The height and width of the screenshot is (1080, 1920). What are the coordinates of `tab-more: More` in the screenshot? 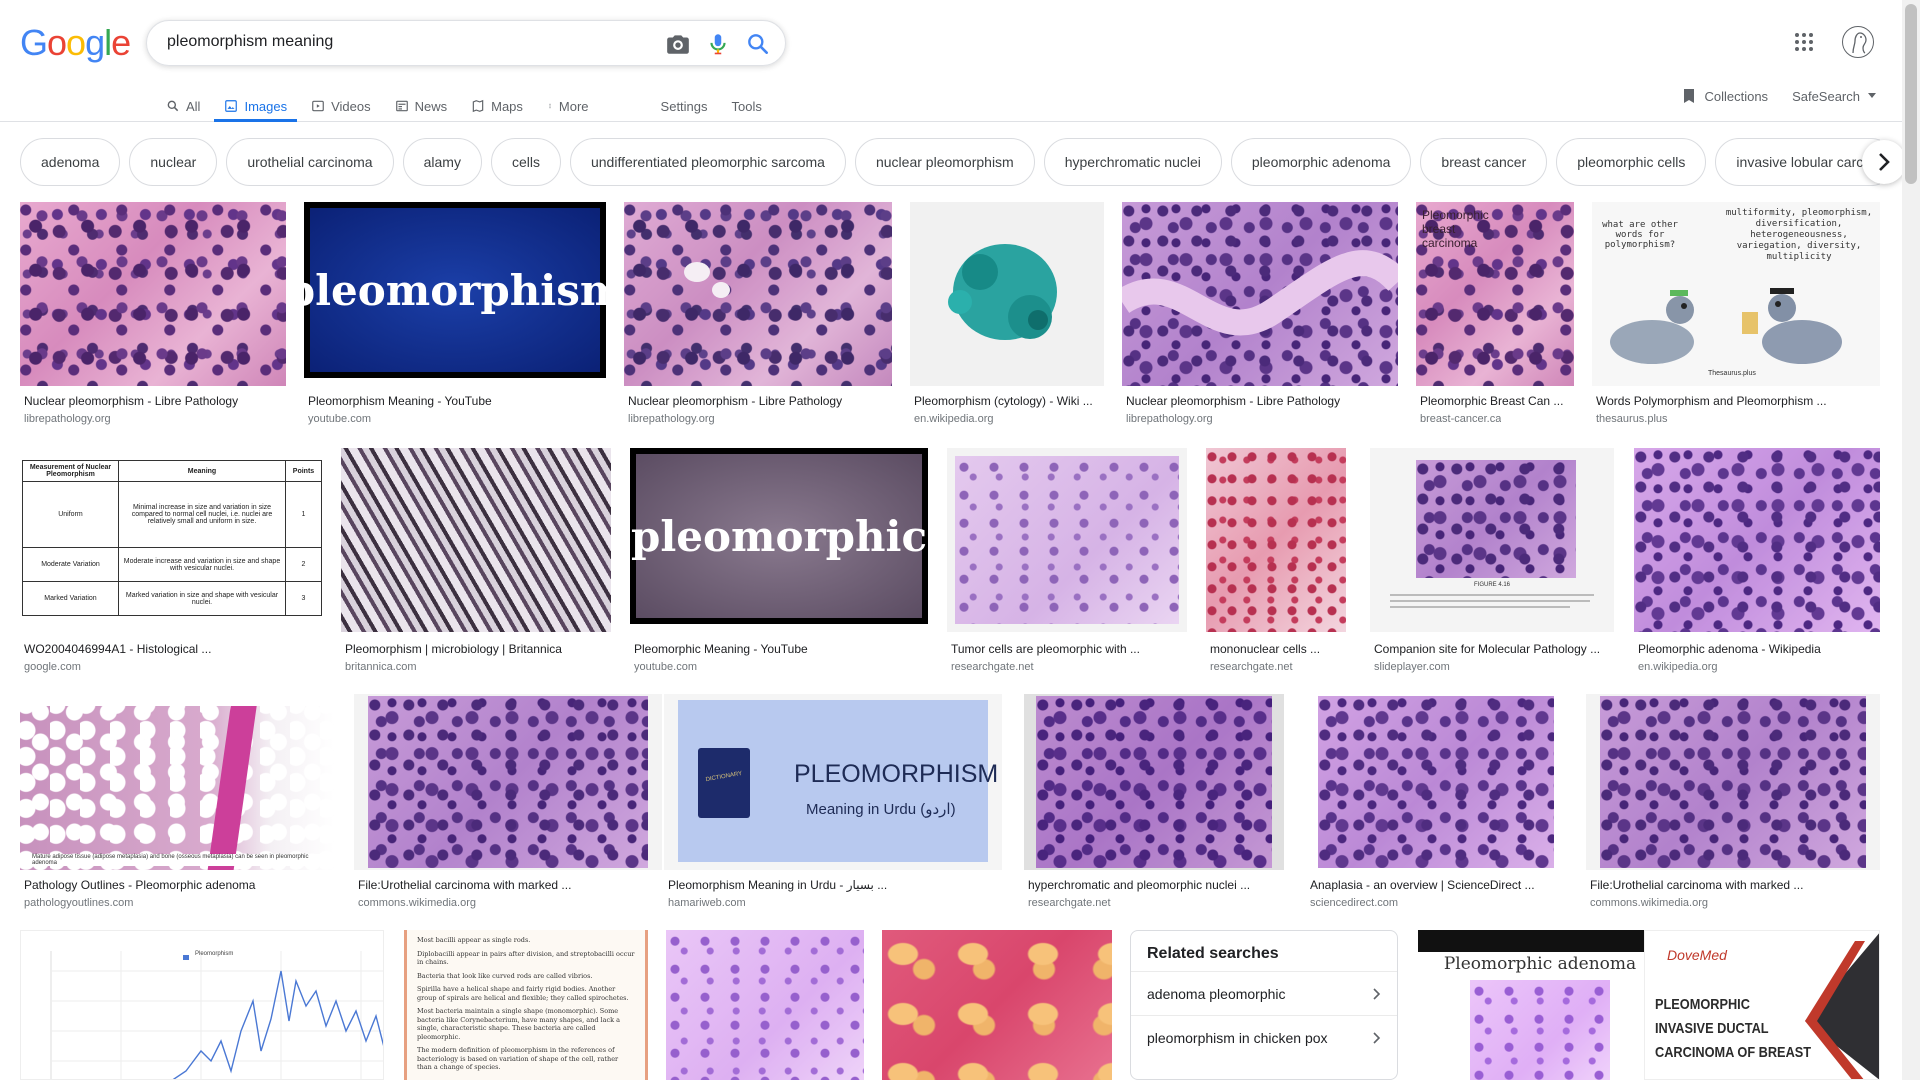 It's located at (568, 104).